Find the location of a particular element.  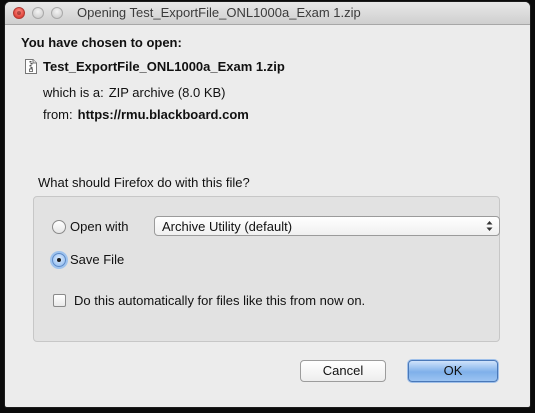

zoom-window-button is located at coordinates (57, 13).